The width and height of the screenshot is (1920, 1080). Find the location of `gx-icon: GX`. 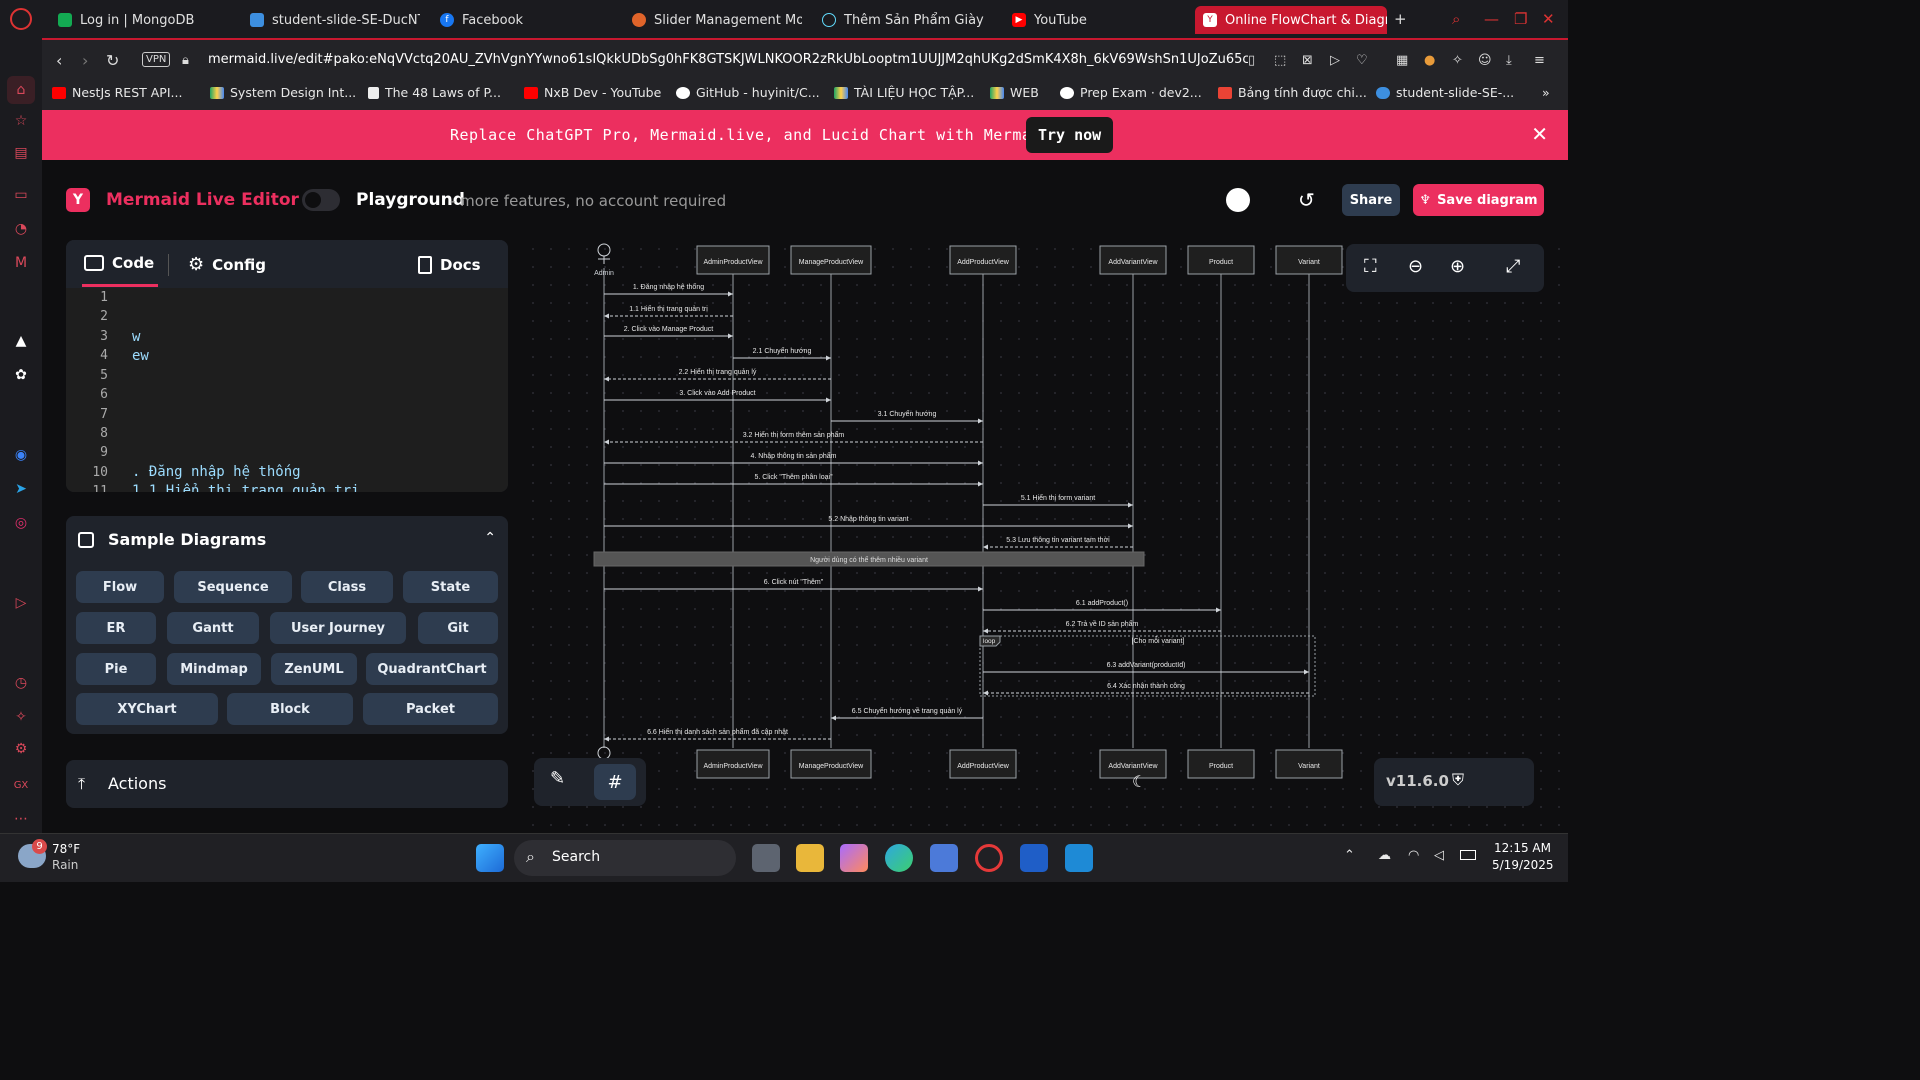

gx-icon: GX is located at coordinates (21, 785).